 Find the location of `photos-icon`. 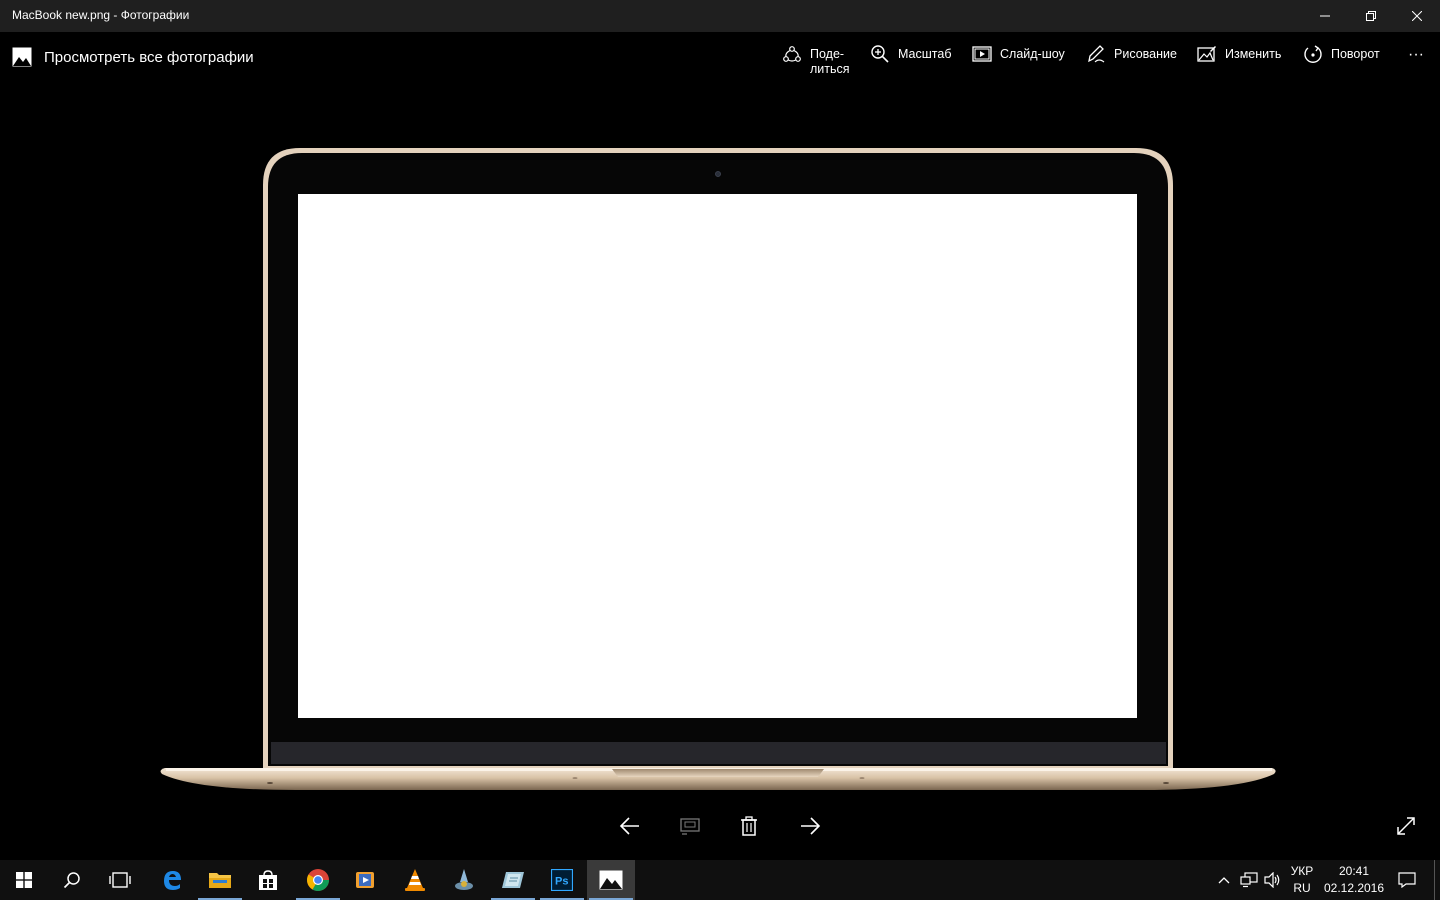

photos-icon is located at coordinates (22, 57).